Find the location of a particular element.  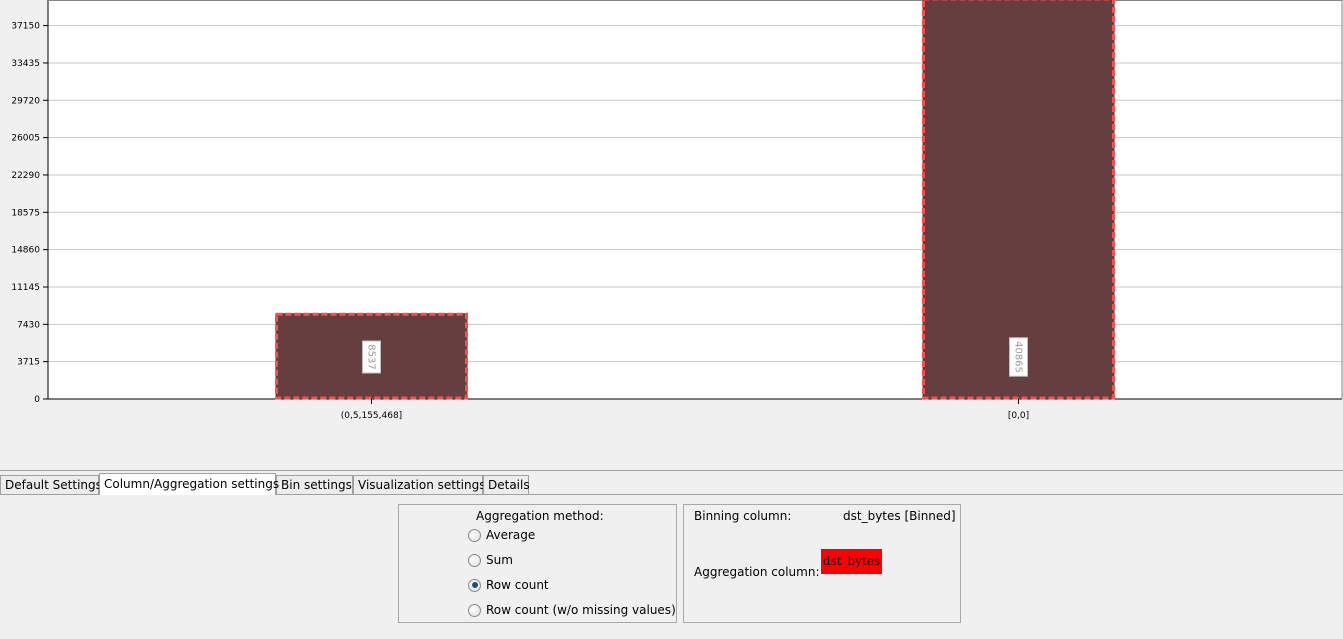

radio-sum: Sum is located at coordinates (490, 560).